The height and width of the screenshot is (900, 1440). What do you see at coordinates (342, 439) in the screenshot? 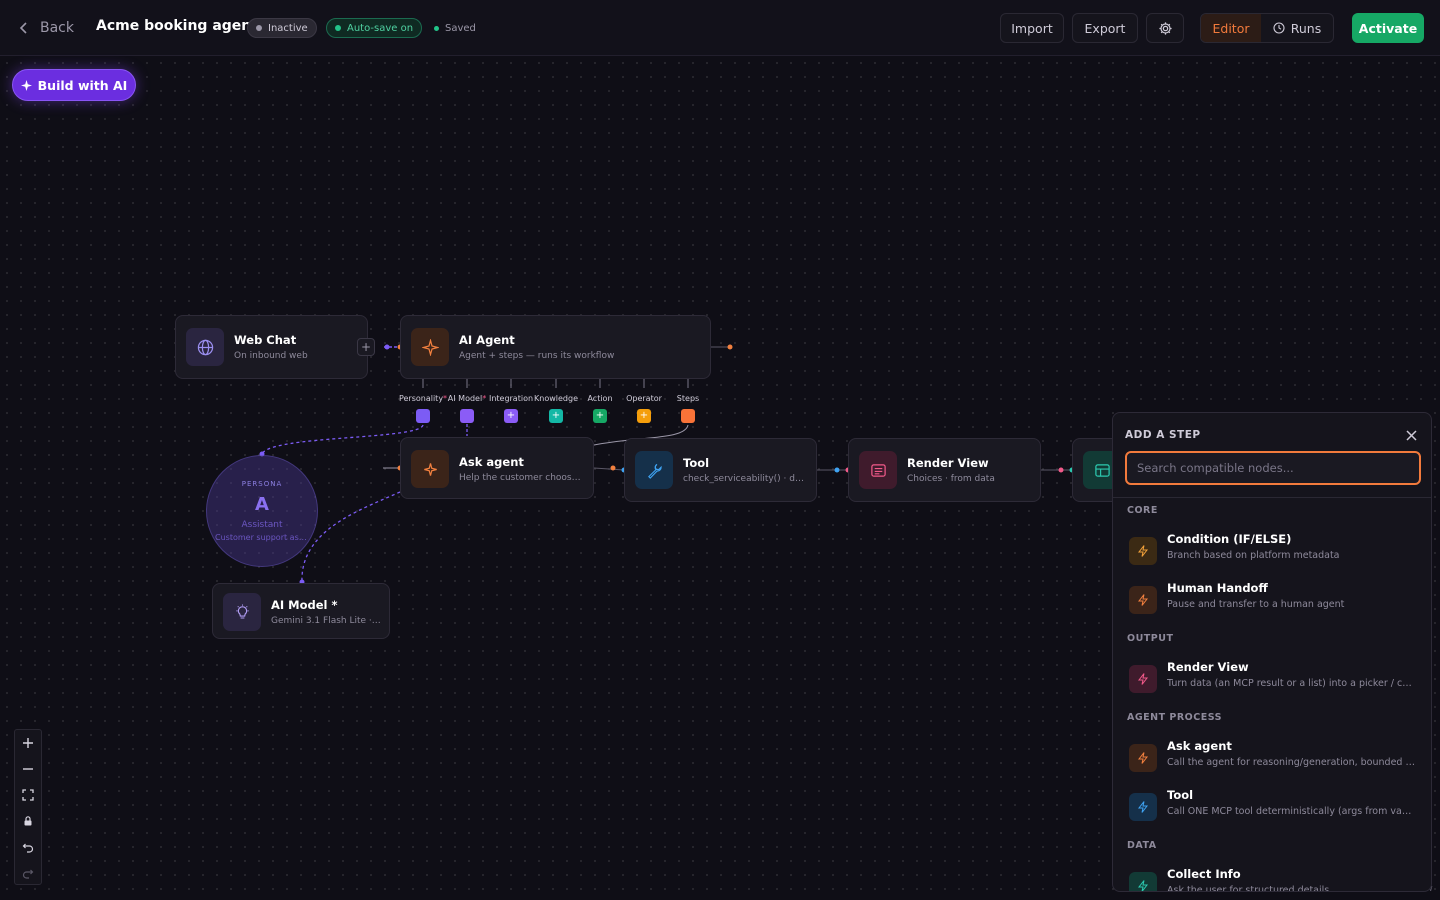
I see `edge-personality-persona` at bounding box center [342, 439].